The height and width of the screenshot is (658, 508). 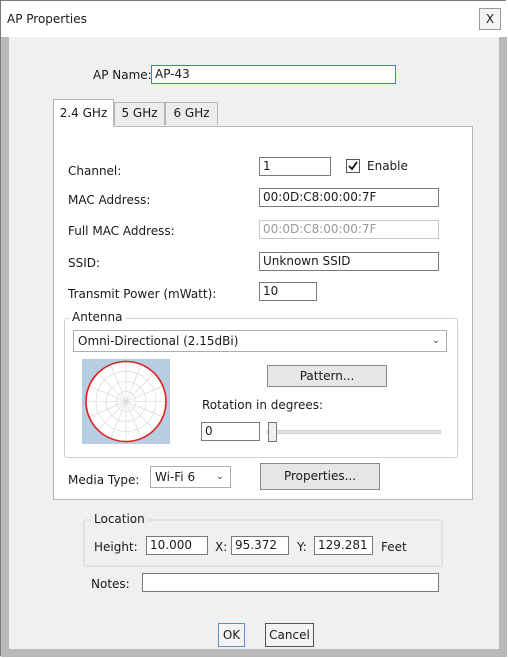 I want to click on ok-button: OK, so click(x=231, y=635).